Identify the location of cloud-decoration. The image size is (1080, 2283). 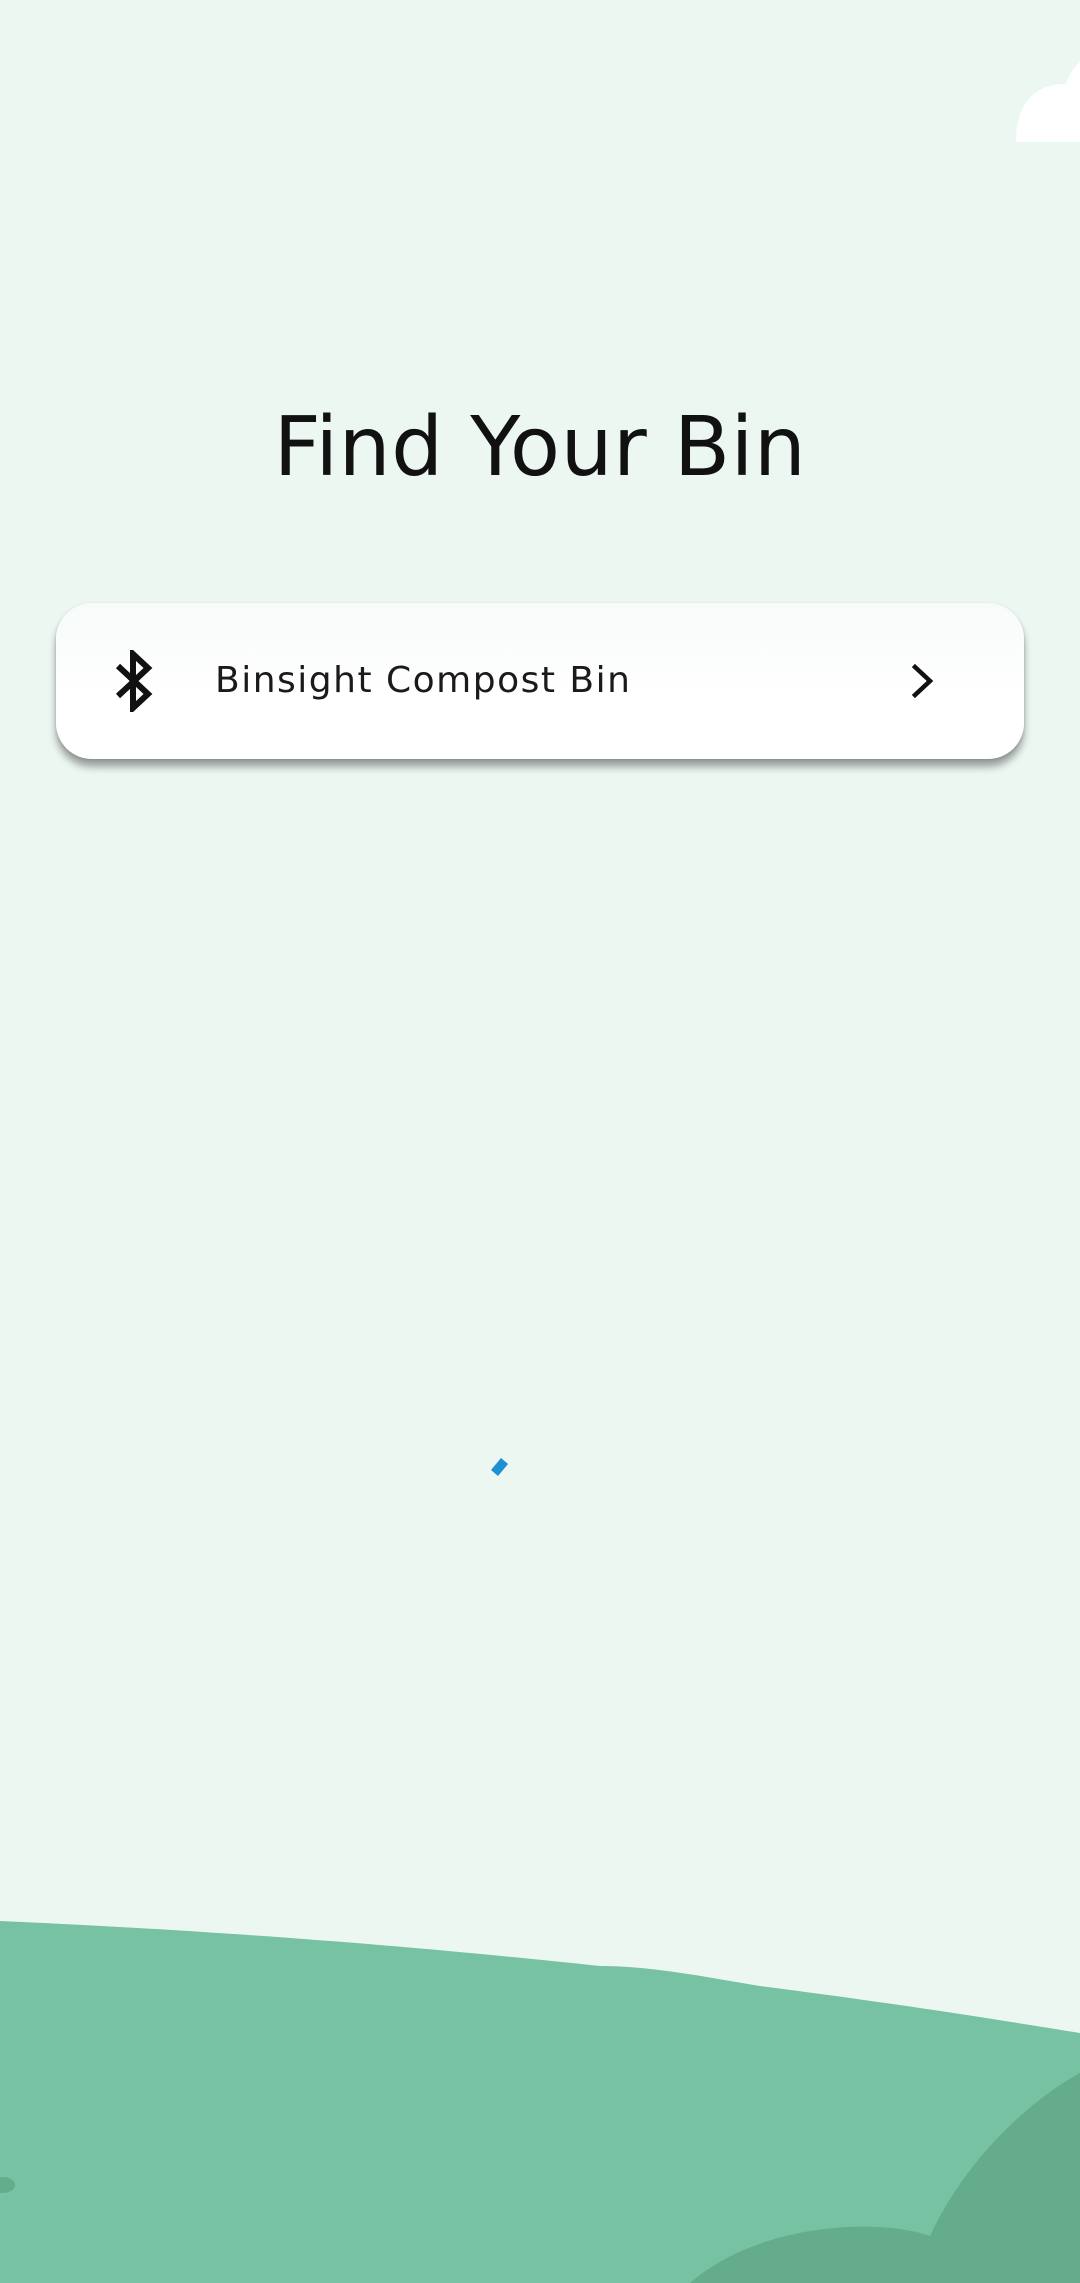
(1048, 102).